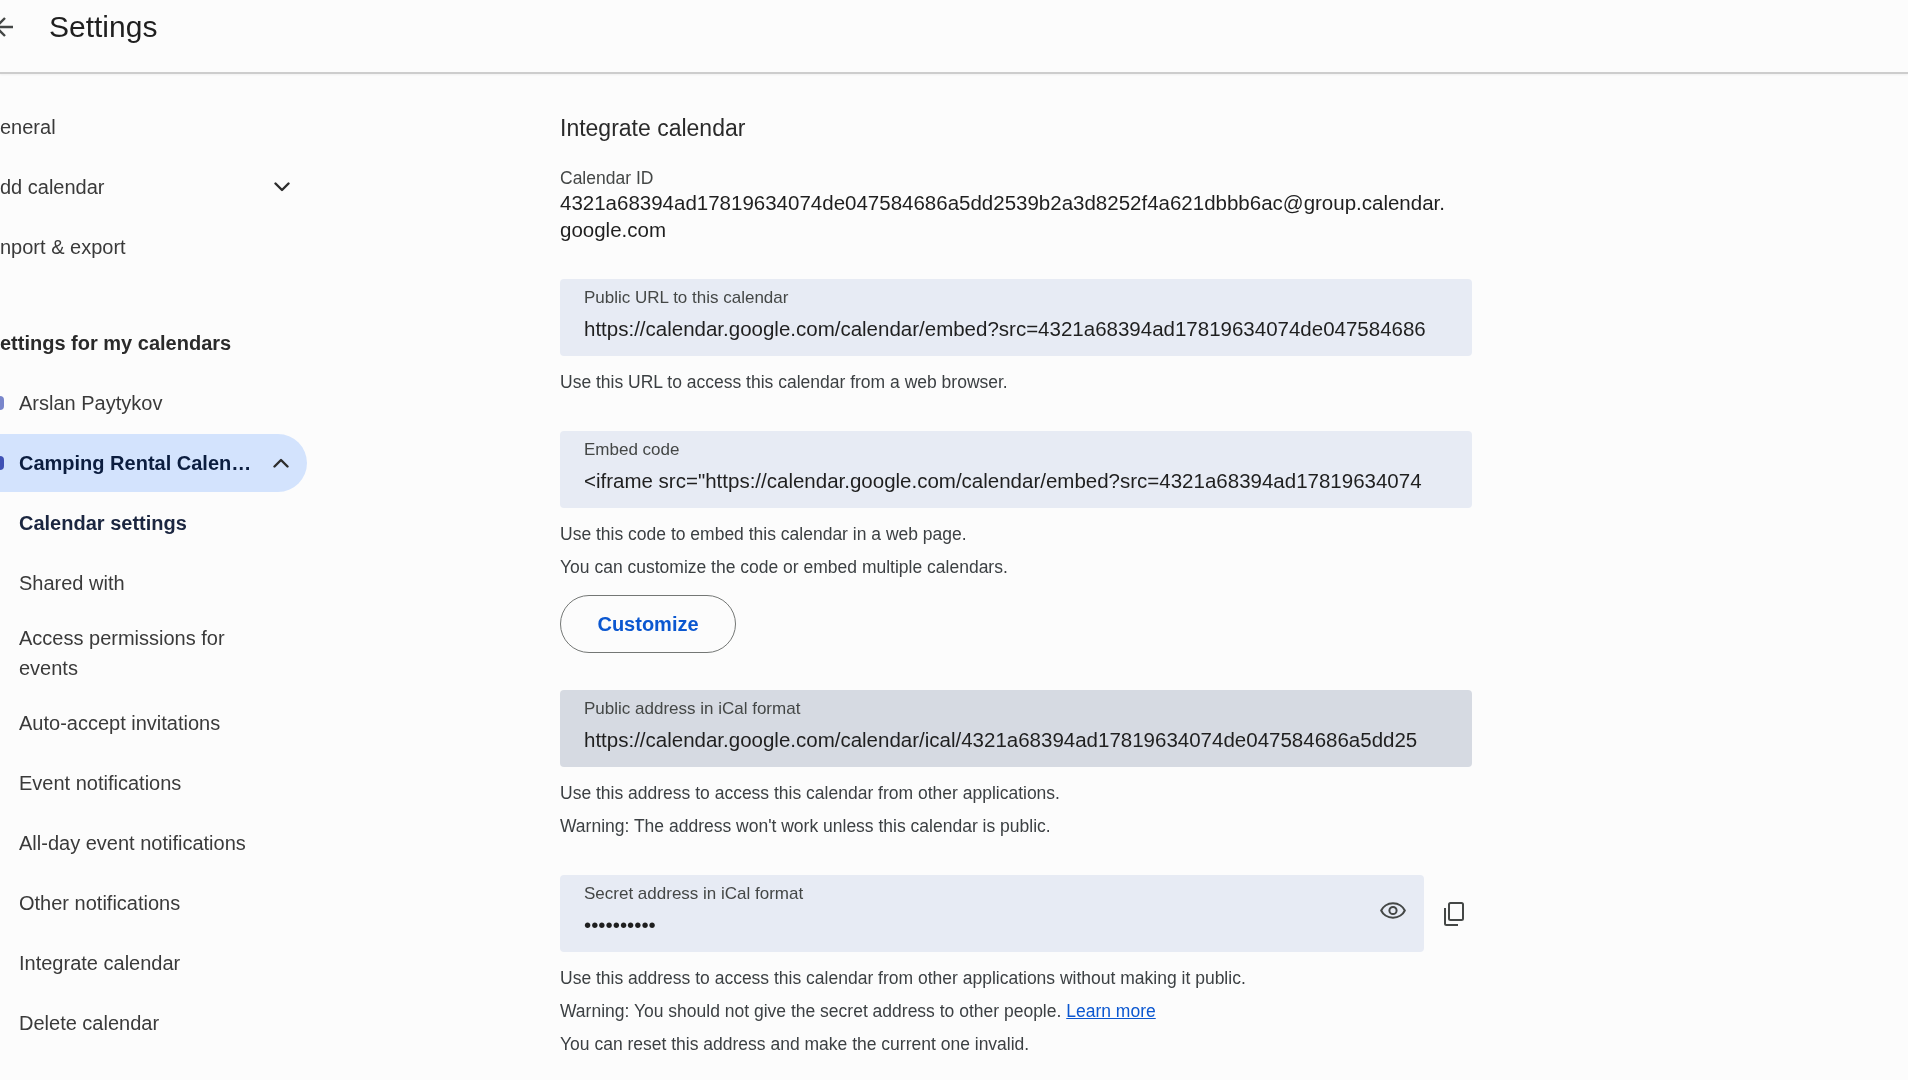 The width and height of the screenshot is (1908, 1080). Describe the element at coordinates (89, 1023) in the screenshot. I see `sidebar-link: Delete calendar` at that location.